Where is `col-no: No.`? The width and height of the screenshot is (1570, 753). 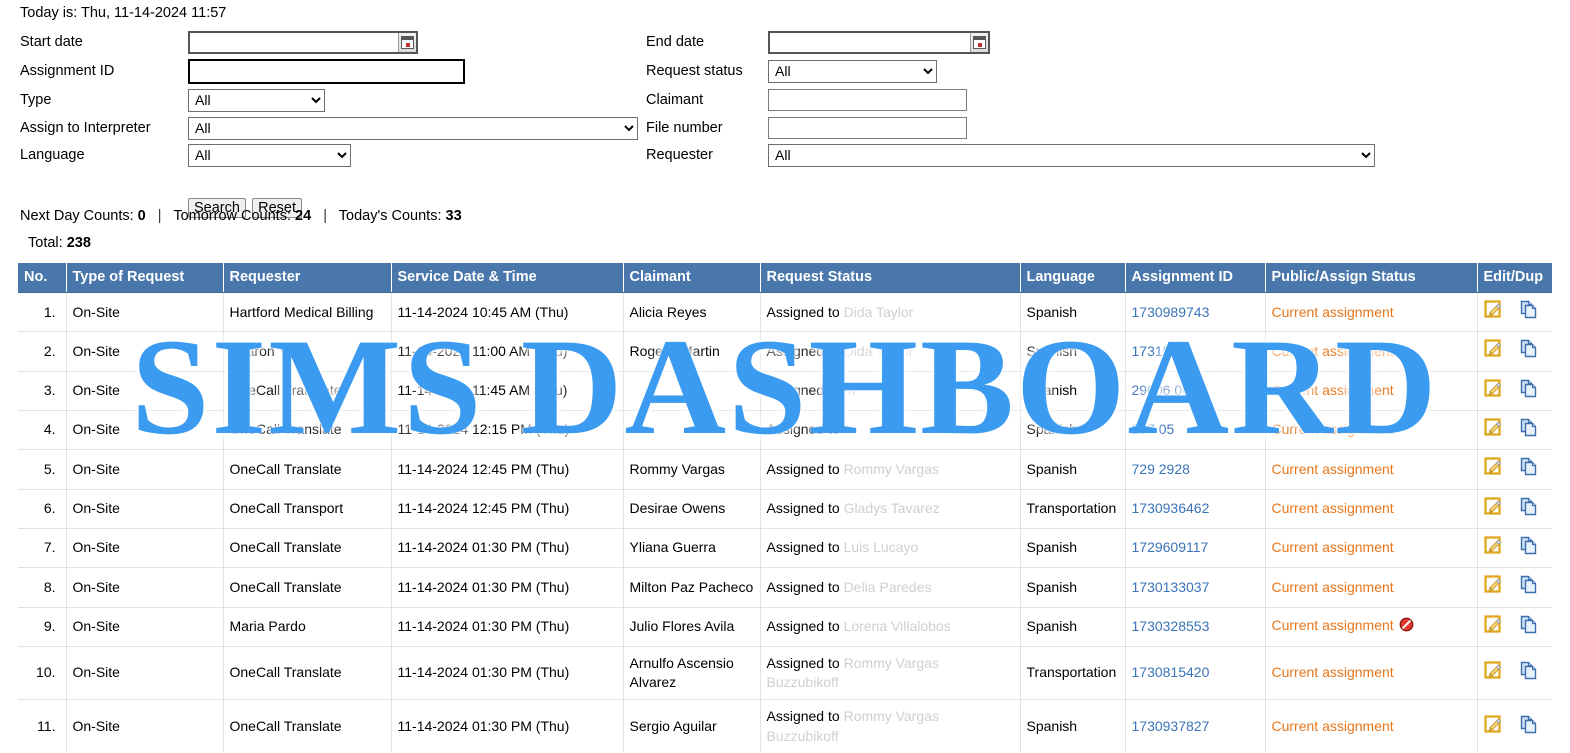
col-no: No. is located at coordinates (42, 278).